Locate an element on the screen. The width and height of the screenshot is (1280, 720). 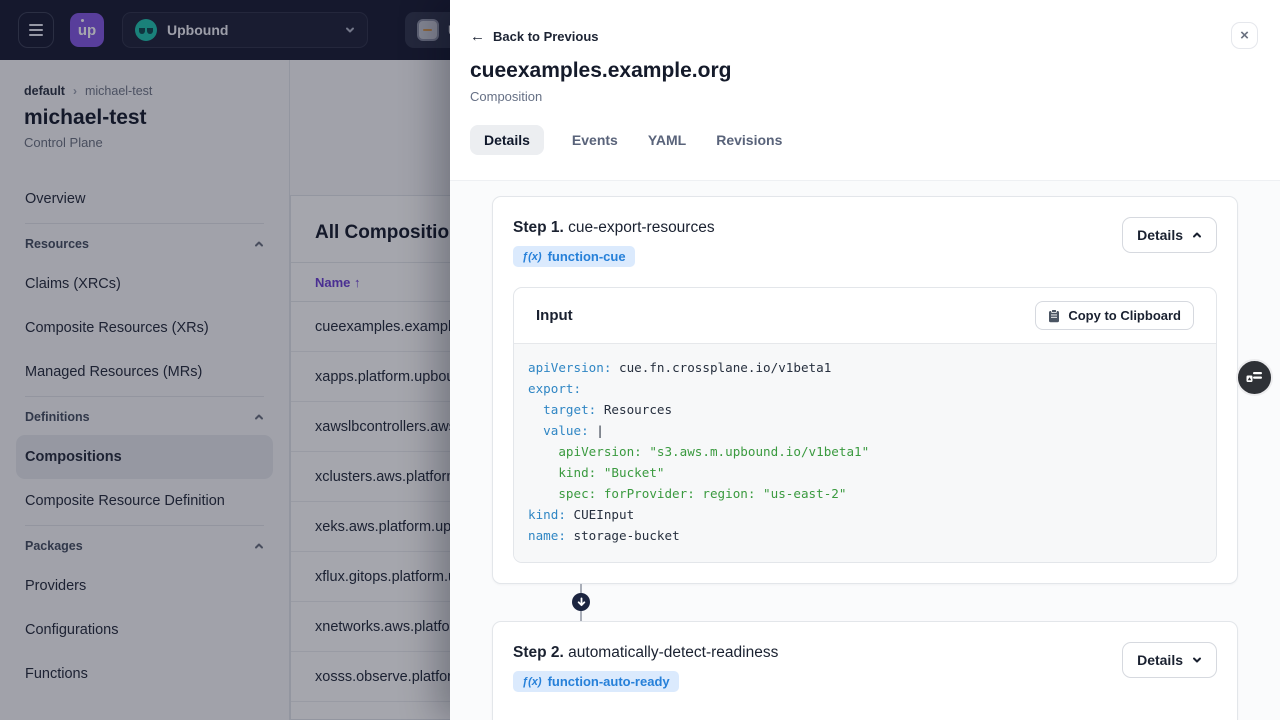
back-link-label: Back to Previous is located at coordinates (546, 36).